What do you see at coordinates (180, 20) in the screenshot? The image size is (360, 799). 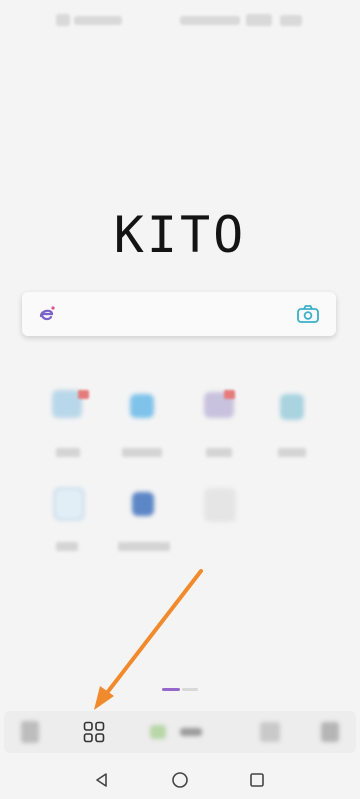 I see `status-bar` at bounding box center [180, 20].